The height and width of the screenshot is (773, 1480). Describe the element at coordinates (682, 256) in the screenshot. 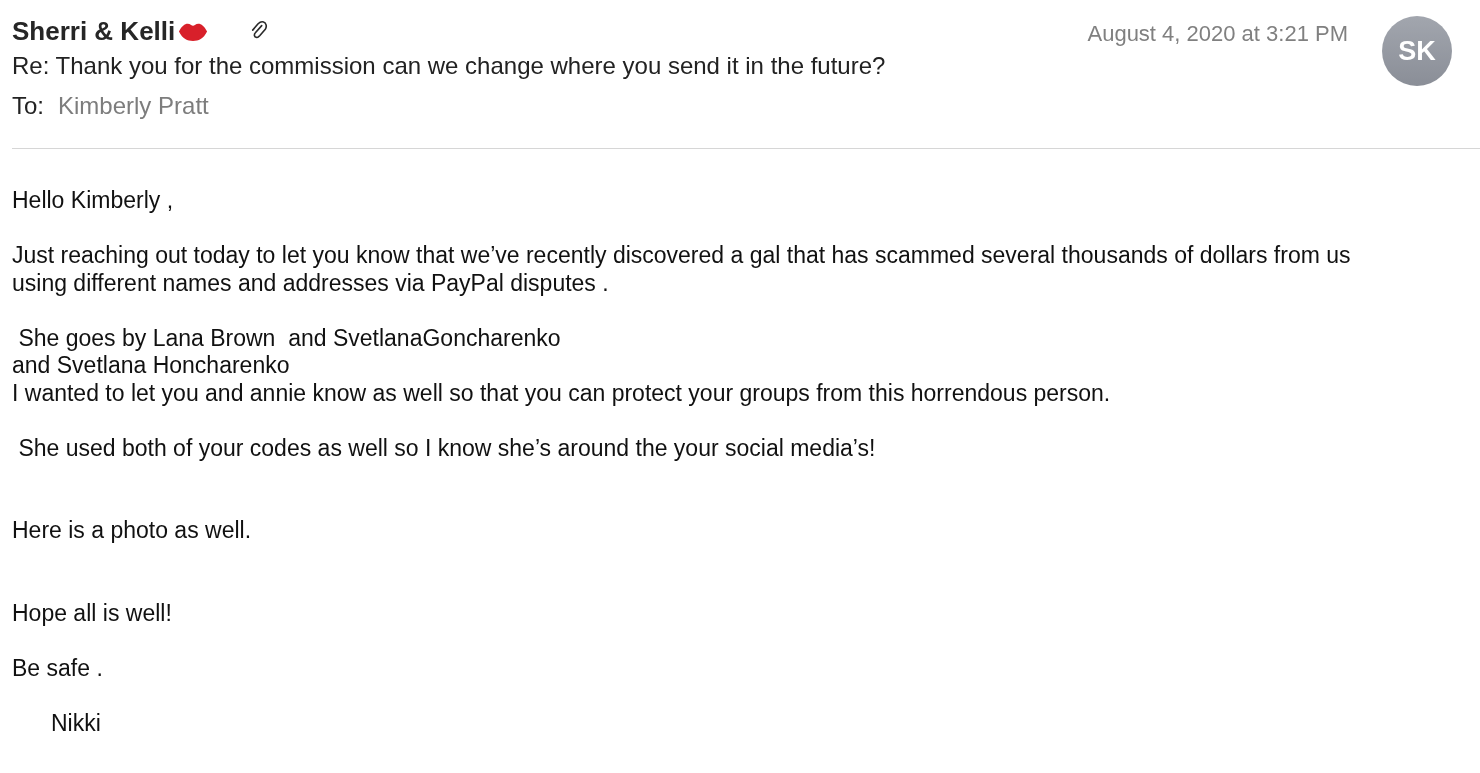

I see `body-text: Just reaching out today to let you know that we’ve recently discovered a gal that has scammed several thousands of dollars from us` at that location.